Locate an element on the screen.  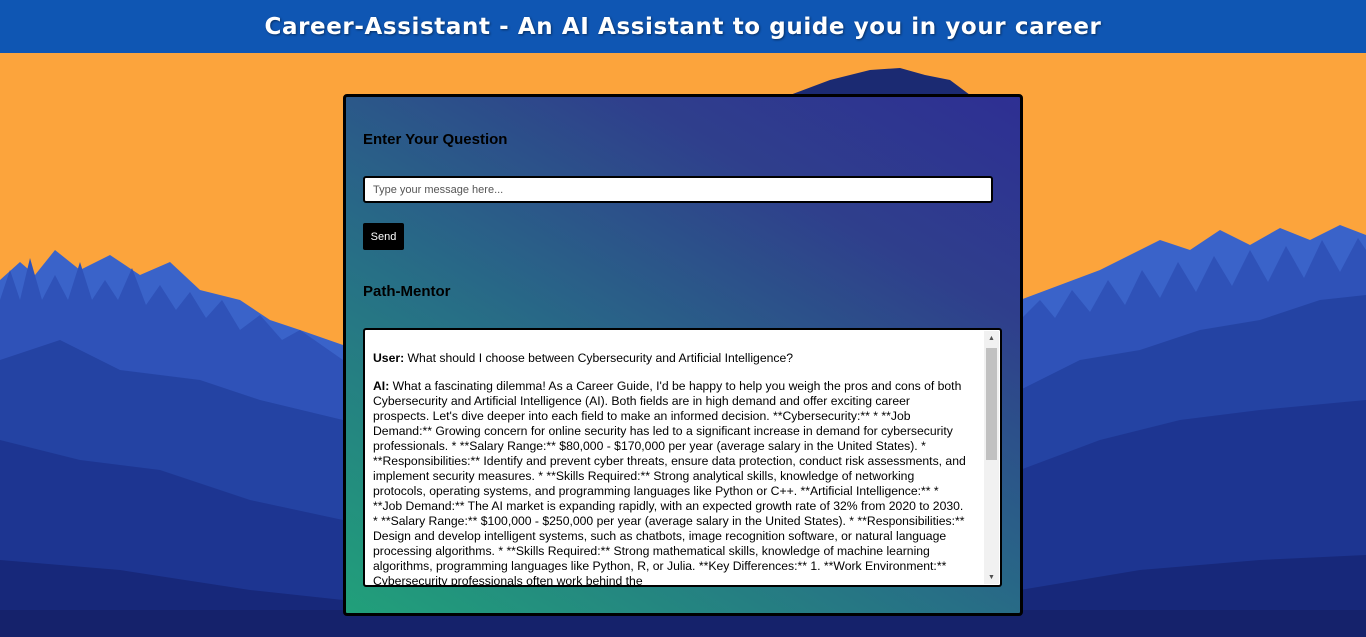
chat-scrollbar: ▲ ▼ is located at coordinates (991, 457).